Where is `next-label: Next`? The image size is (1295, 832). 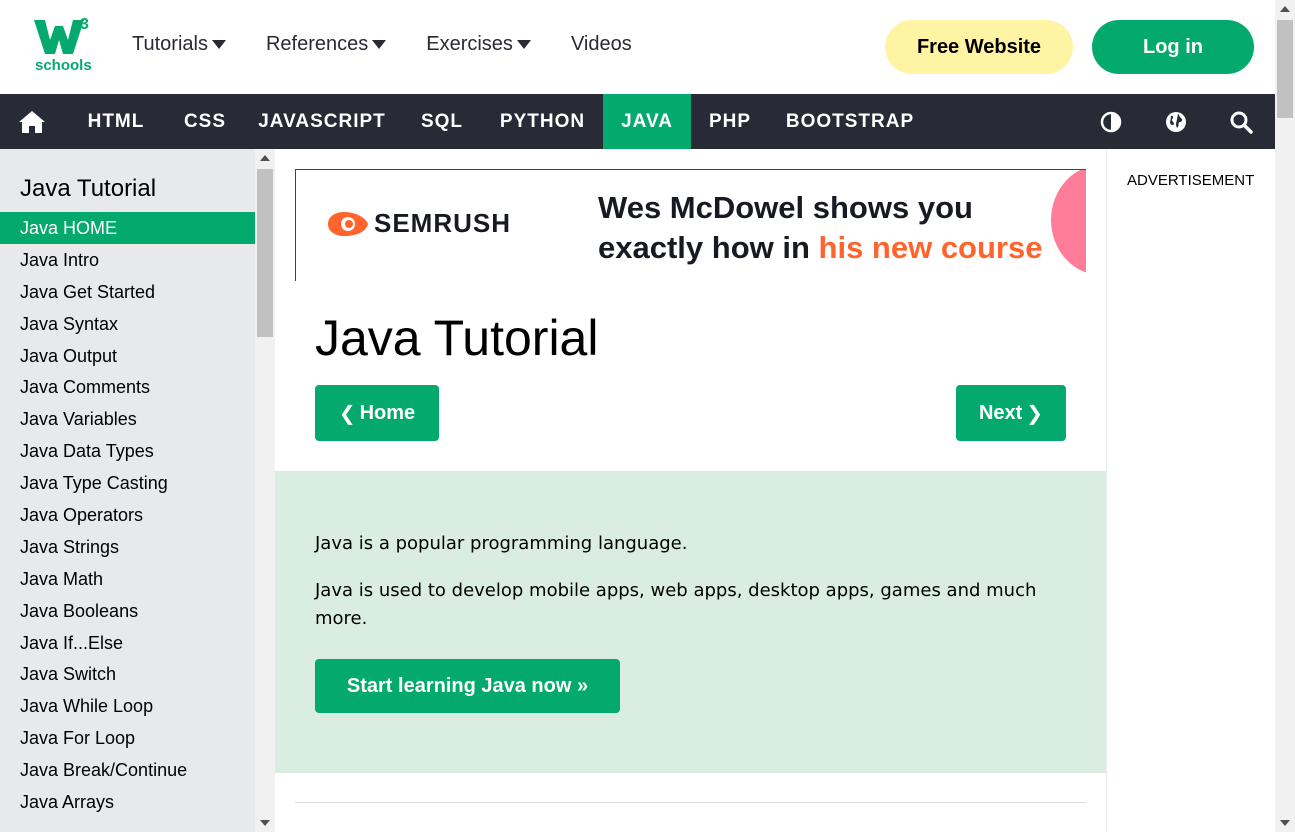 next-label: Next is located at coordinates (1000, 412).